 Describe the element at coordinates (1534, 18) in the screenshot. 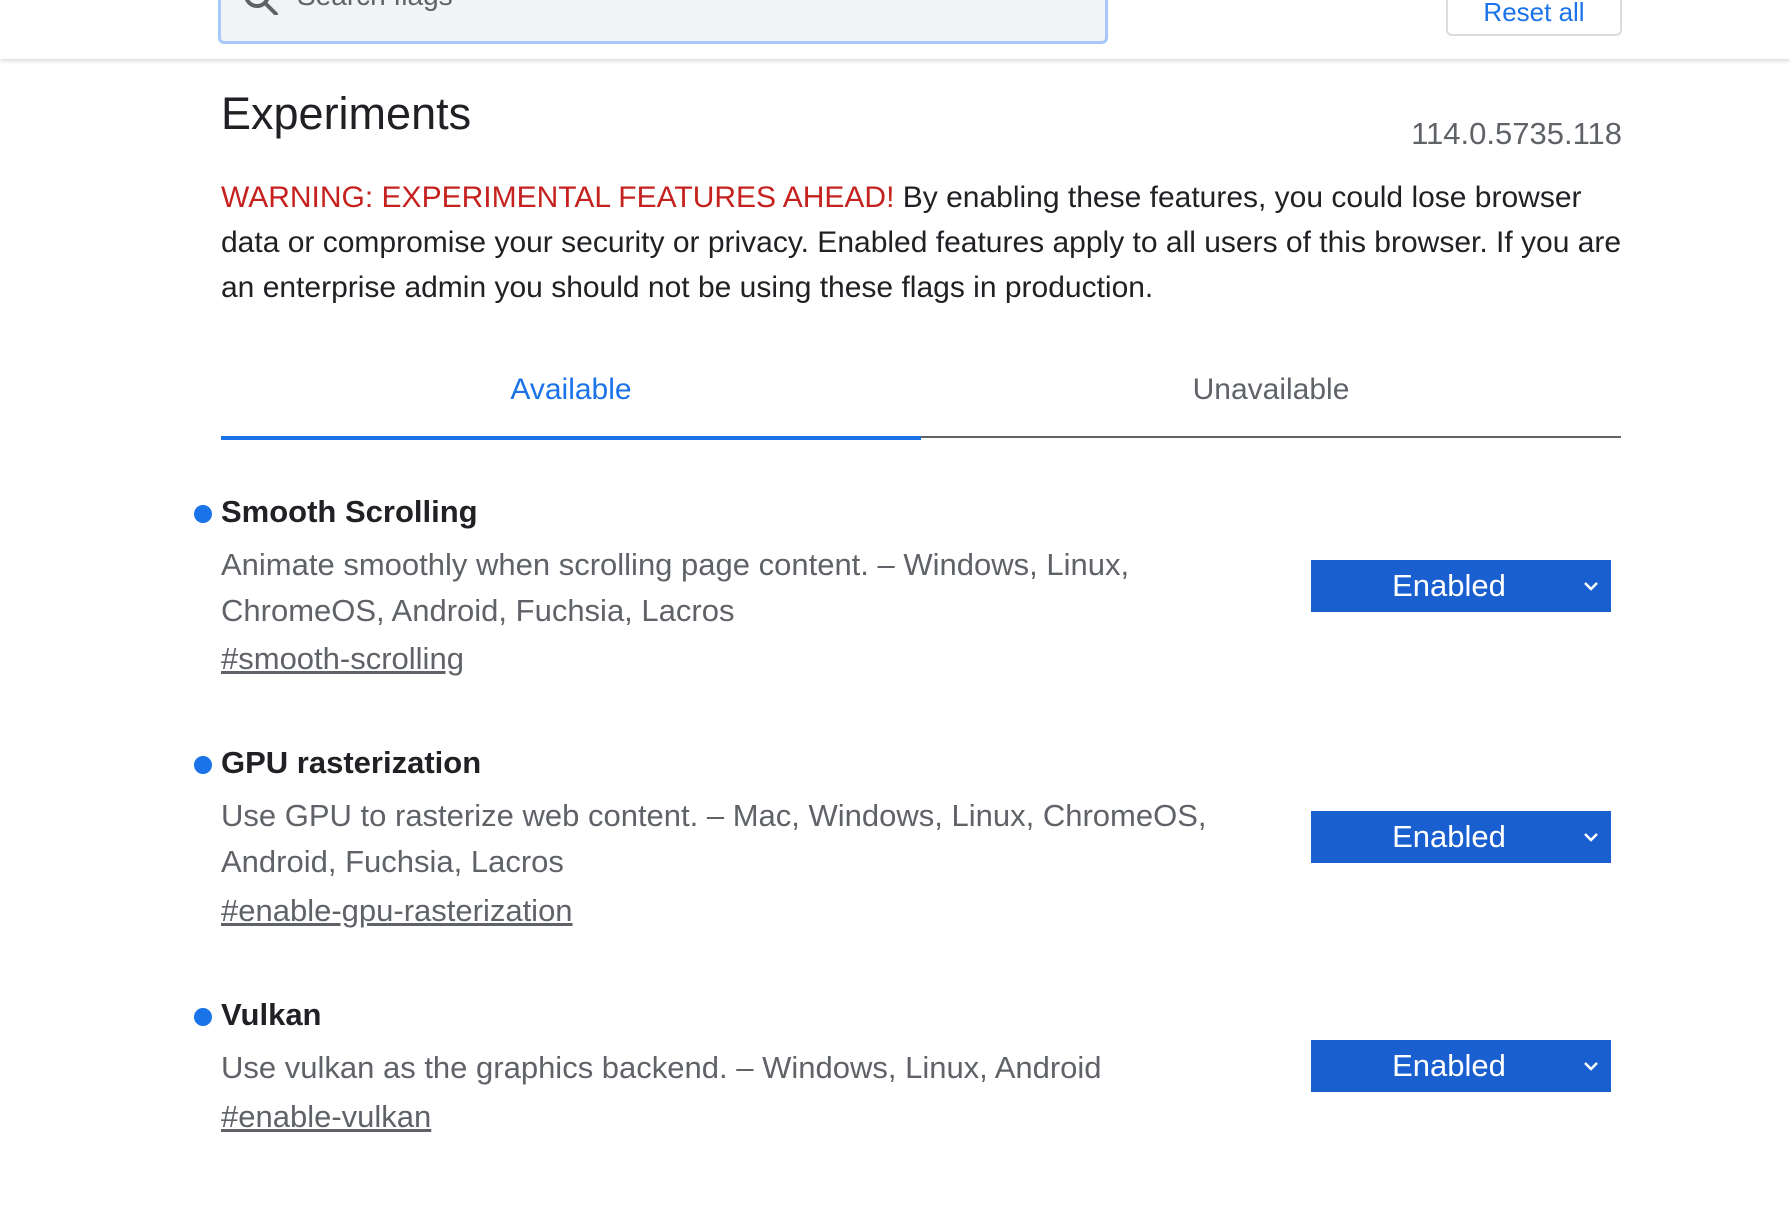

I see `reset-all-button: Reset all` at that location.